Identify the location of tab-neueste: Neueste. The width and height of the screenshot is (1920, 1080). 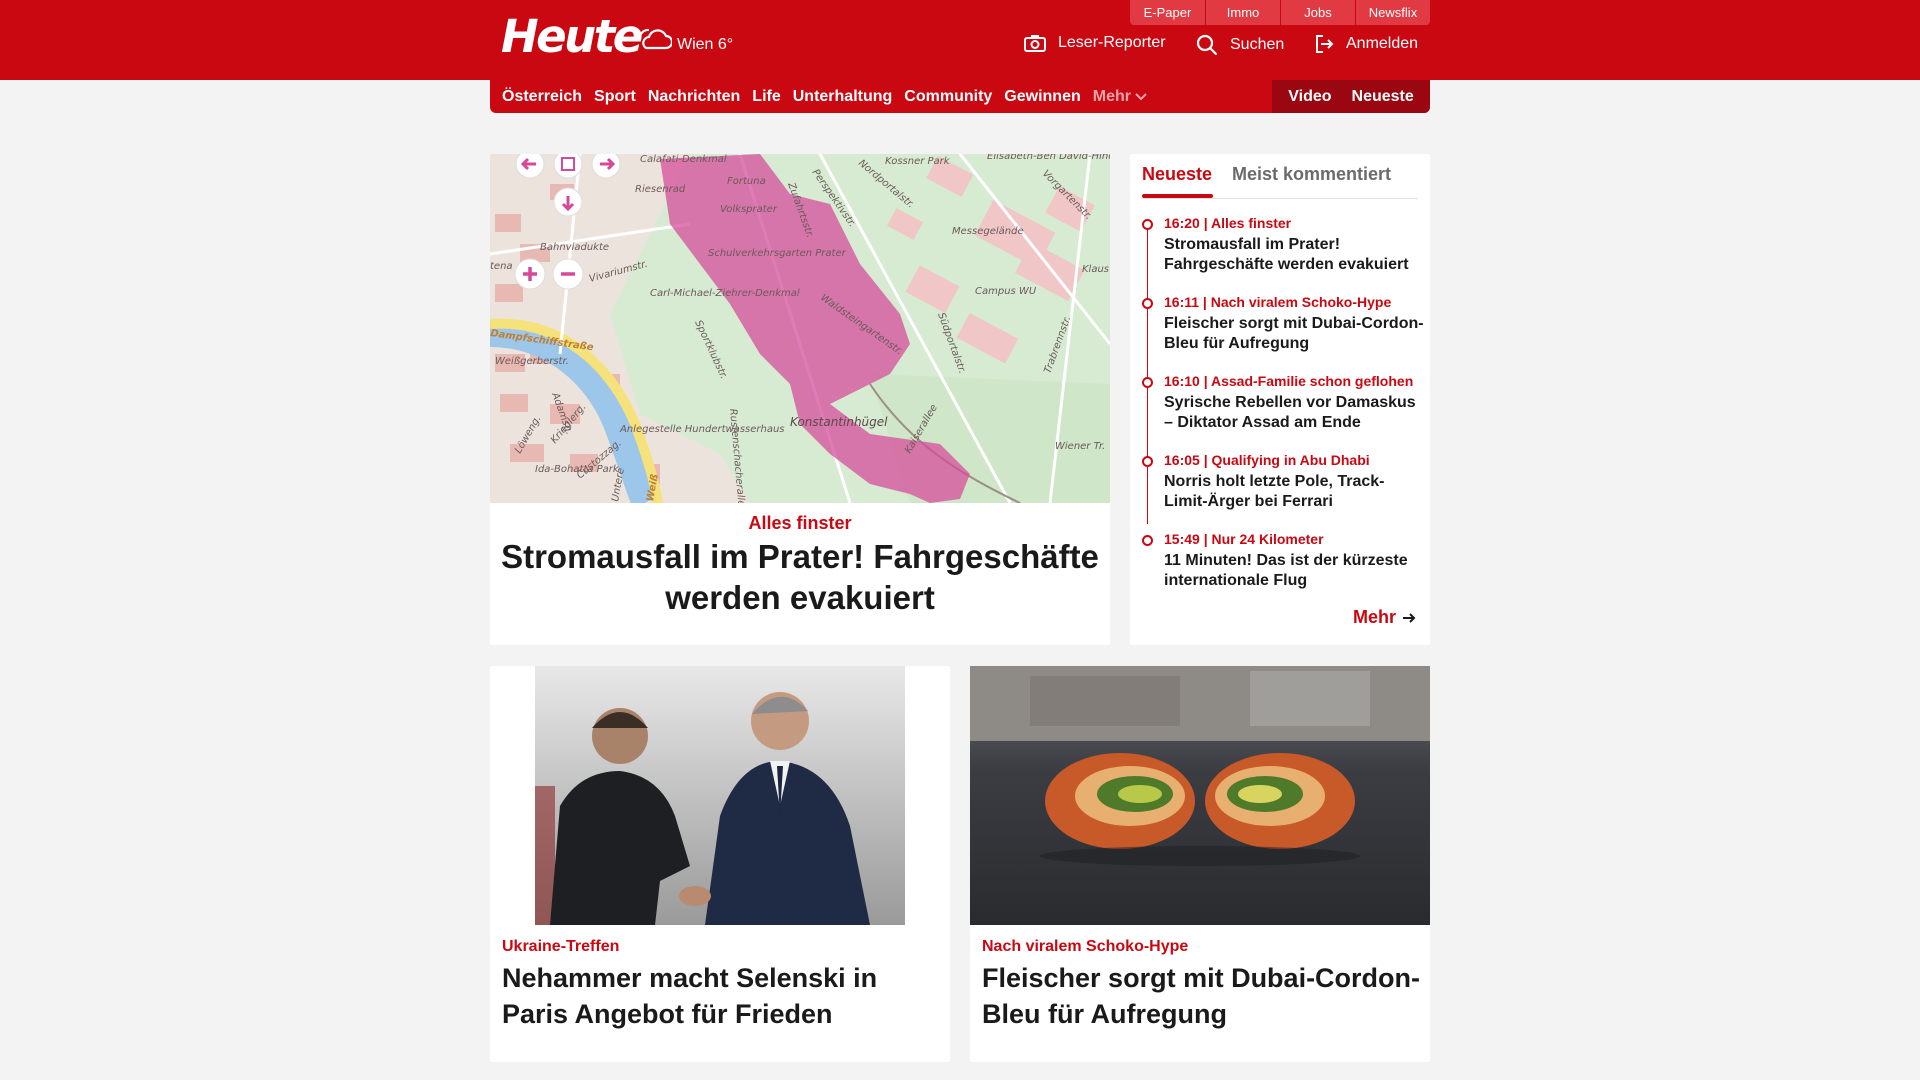
(1177, 174).